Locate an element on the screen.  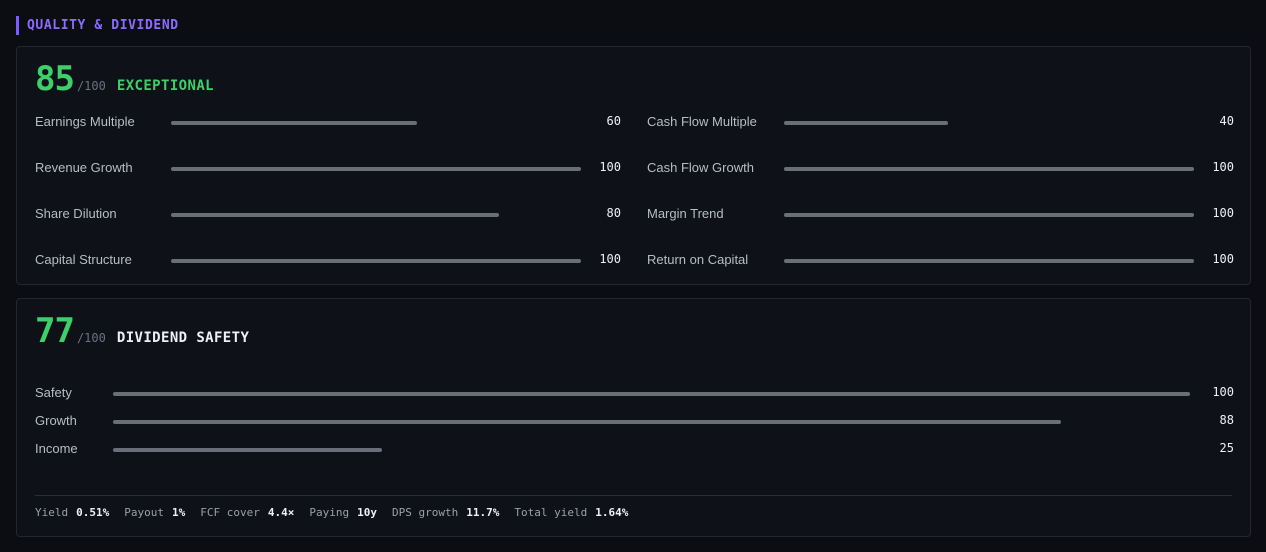
section-title: QUALITY & DIVIDEND is located at coordinates (103, 25).